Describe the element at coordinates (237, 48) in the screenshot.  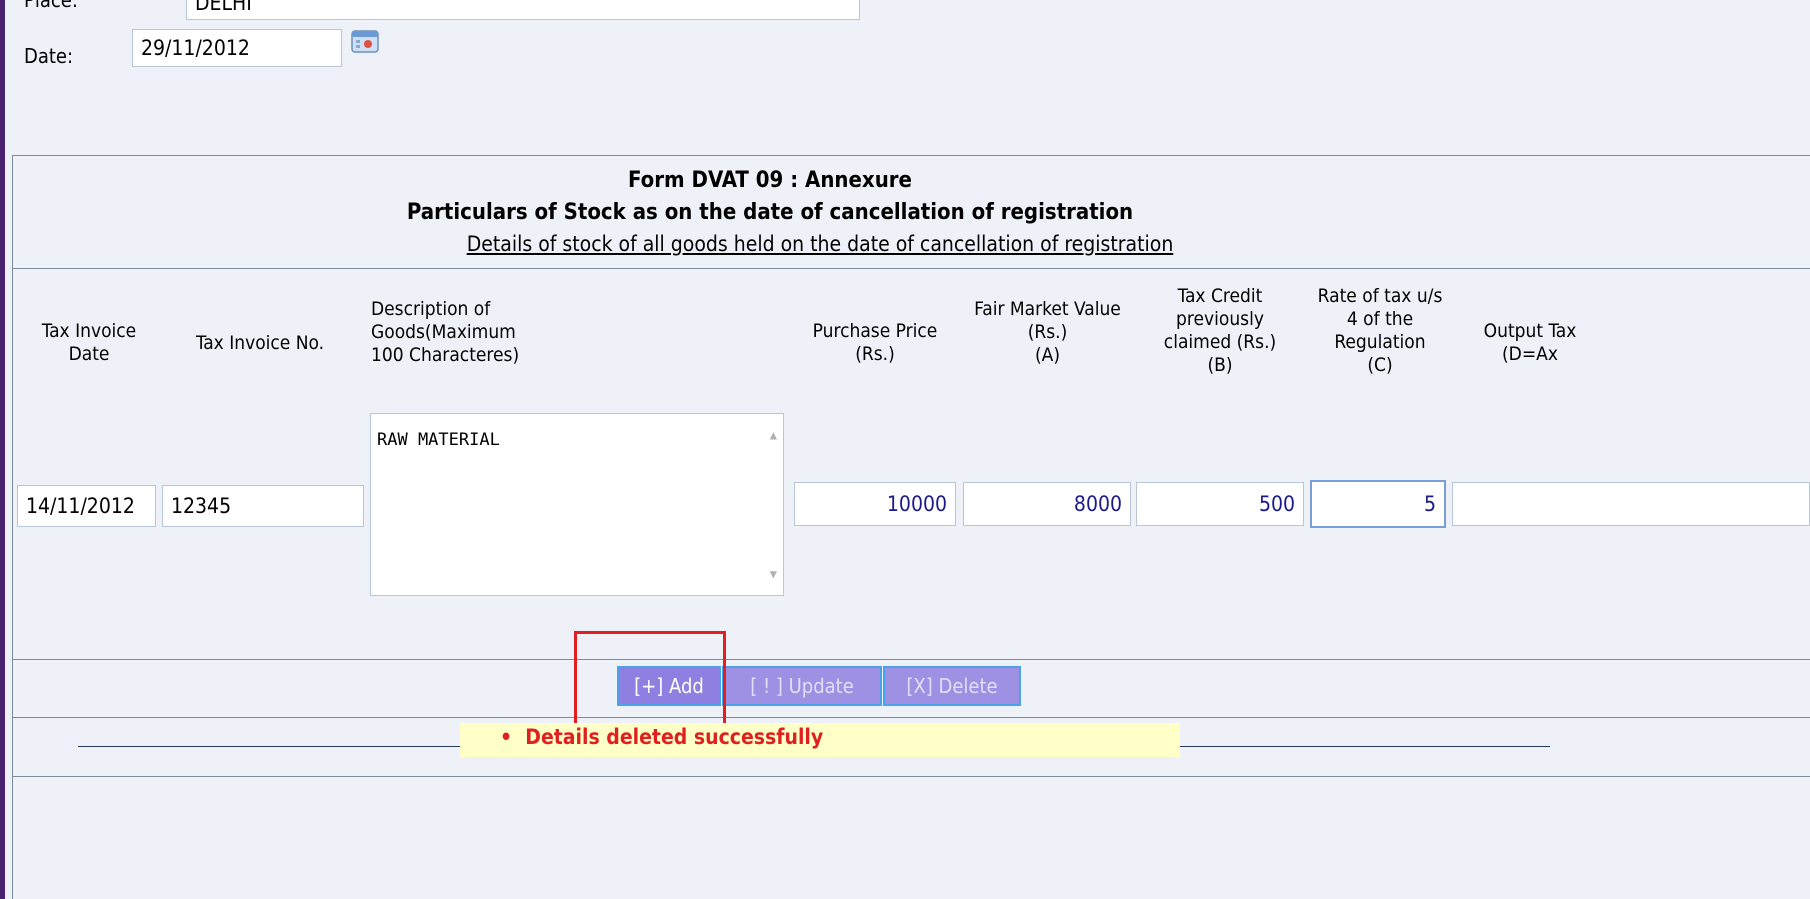
I see `date-field: 29/11/2012` at that location.